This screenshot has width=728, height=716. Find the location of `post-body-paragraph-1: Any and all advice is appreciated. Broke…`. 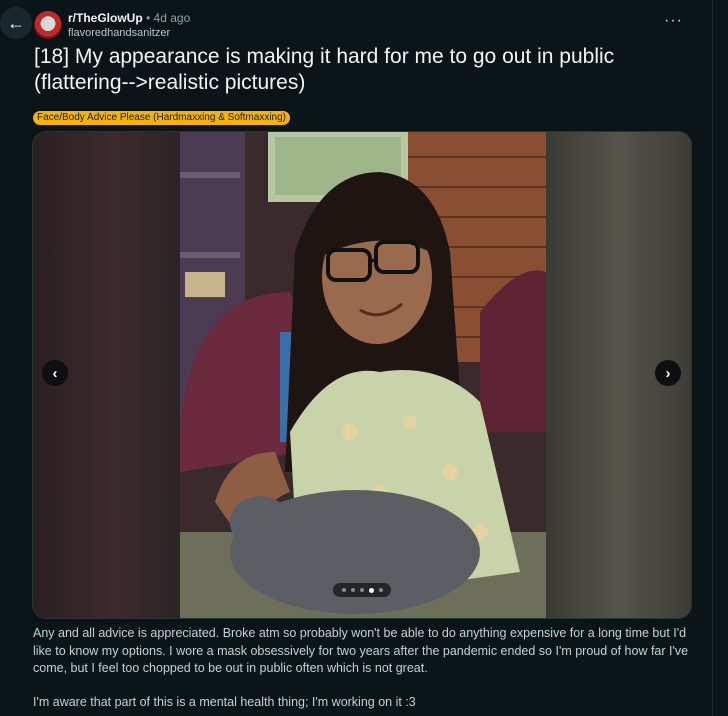

post-body-paragraph-1: Any and all advice is appreciated. Broke… is located at coordinates (361, 650).